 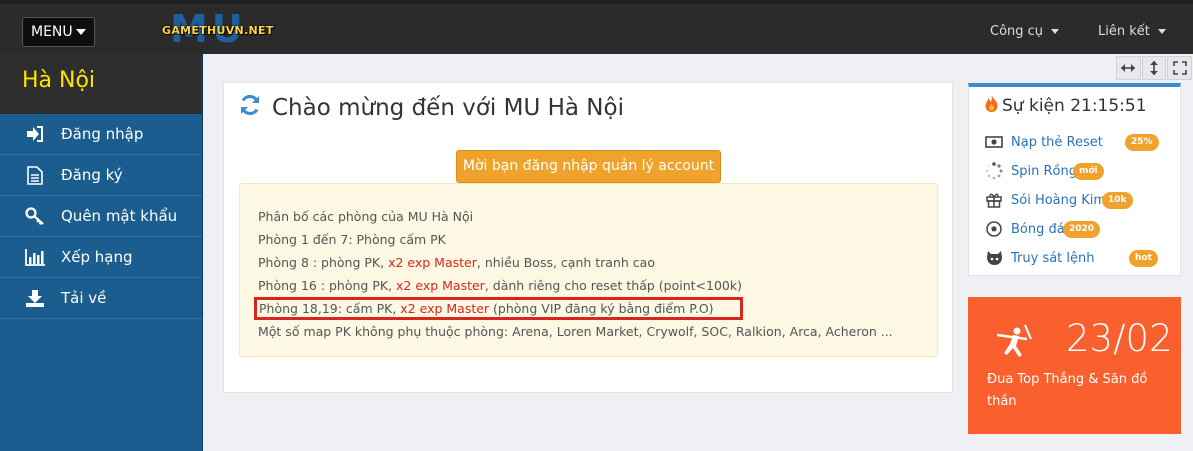 I want to click on page-title: Chào mừng đến với MU Hà Nội, so click(x=431, y=108).